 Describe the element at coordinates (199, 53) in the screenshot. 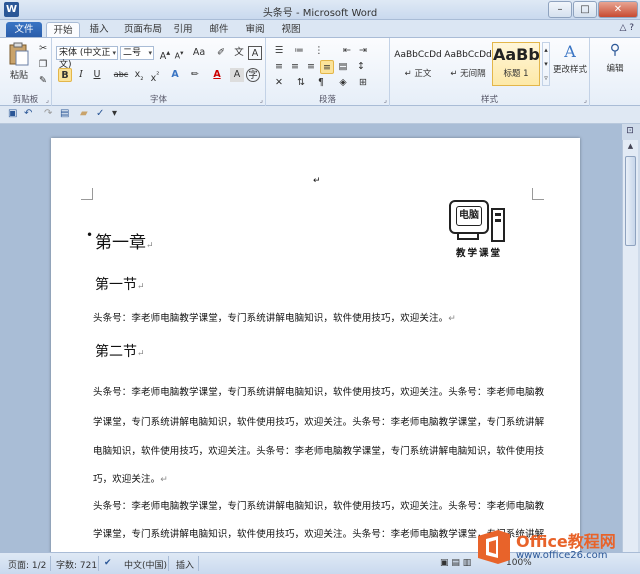

I see `change-case-icon: Aa` at that location.